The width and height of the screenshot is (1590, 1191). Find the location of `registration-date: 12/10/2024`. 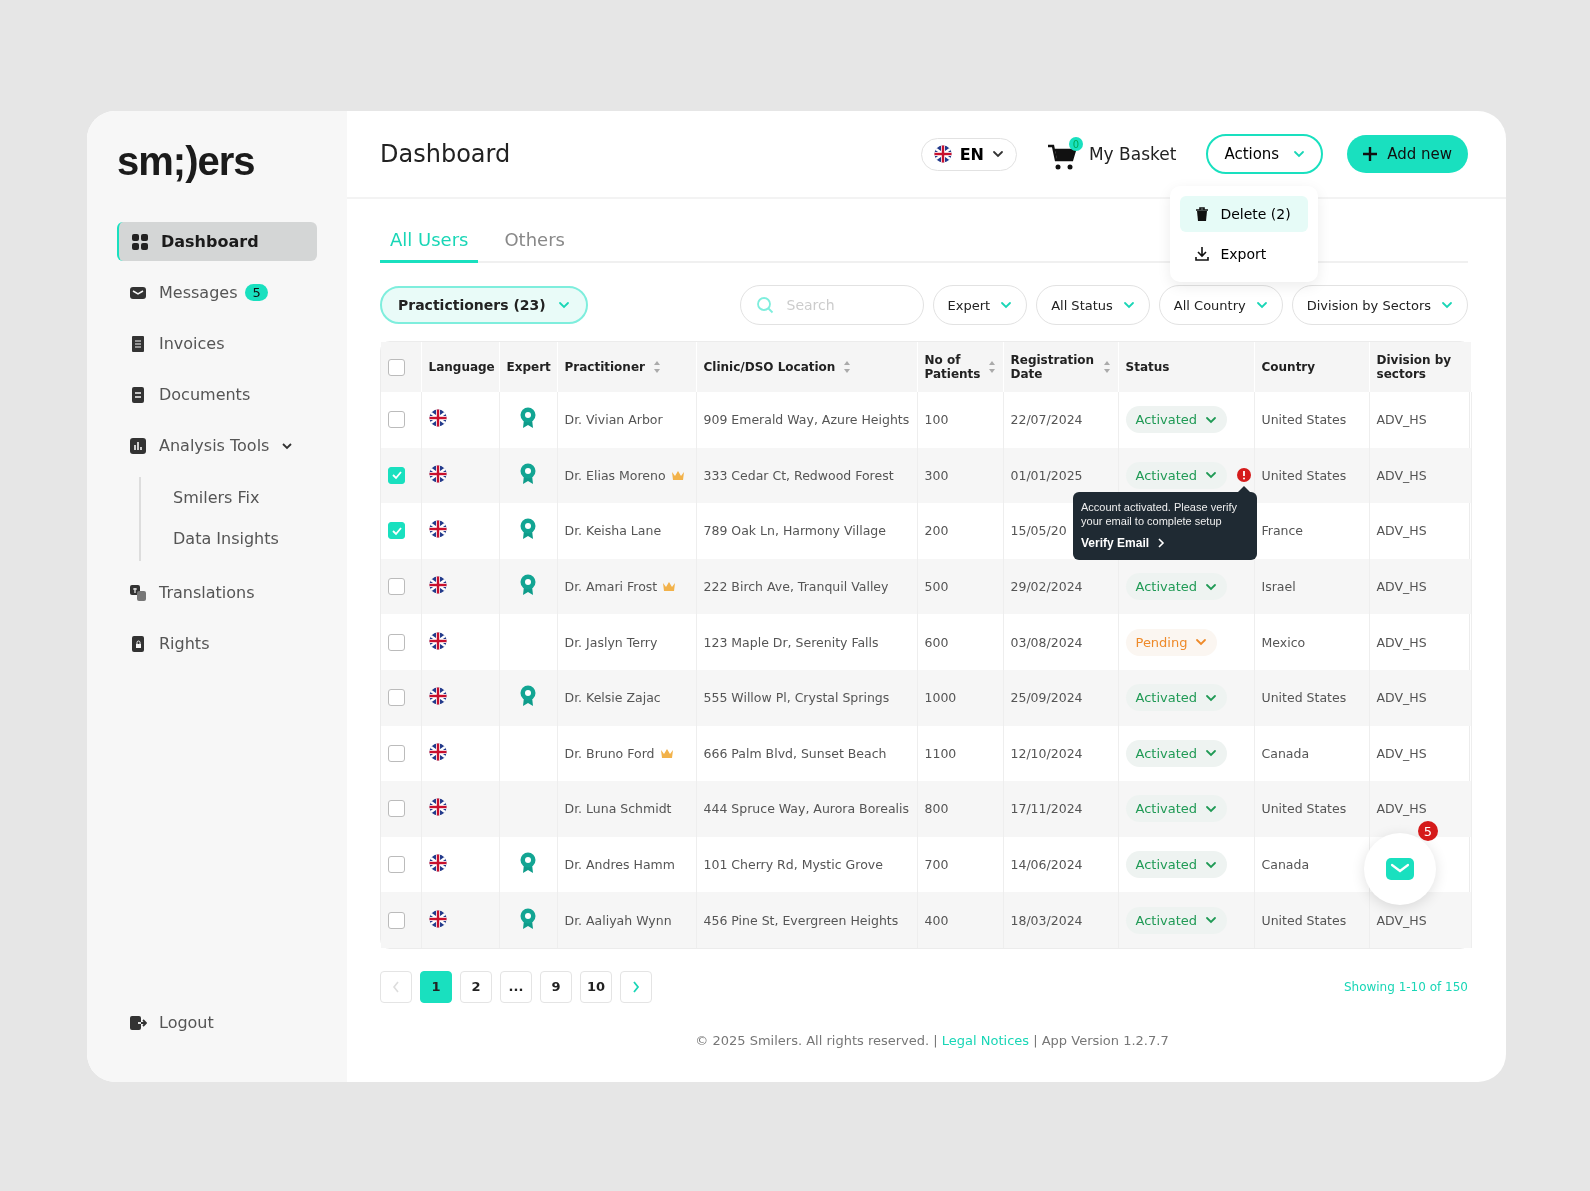

registration-date: 12/10/2024 is located at coordinates (1046, 753).